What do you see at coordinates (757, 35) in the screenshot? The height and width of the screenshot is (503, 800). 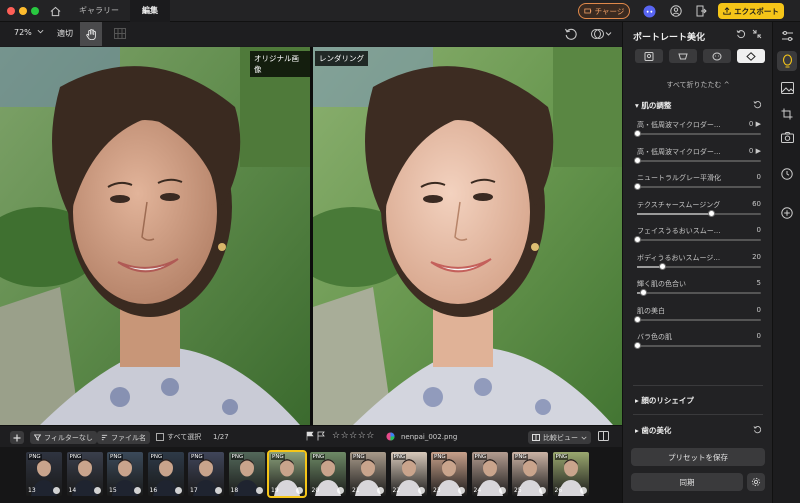 I see `collapse-panel-icon` at bounding box center [757, 35].